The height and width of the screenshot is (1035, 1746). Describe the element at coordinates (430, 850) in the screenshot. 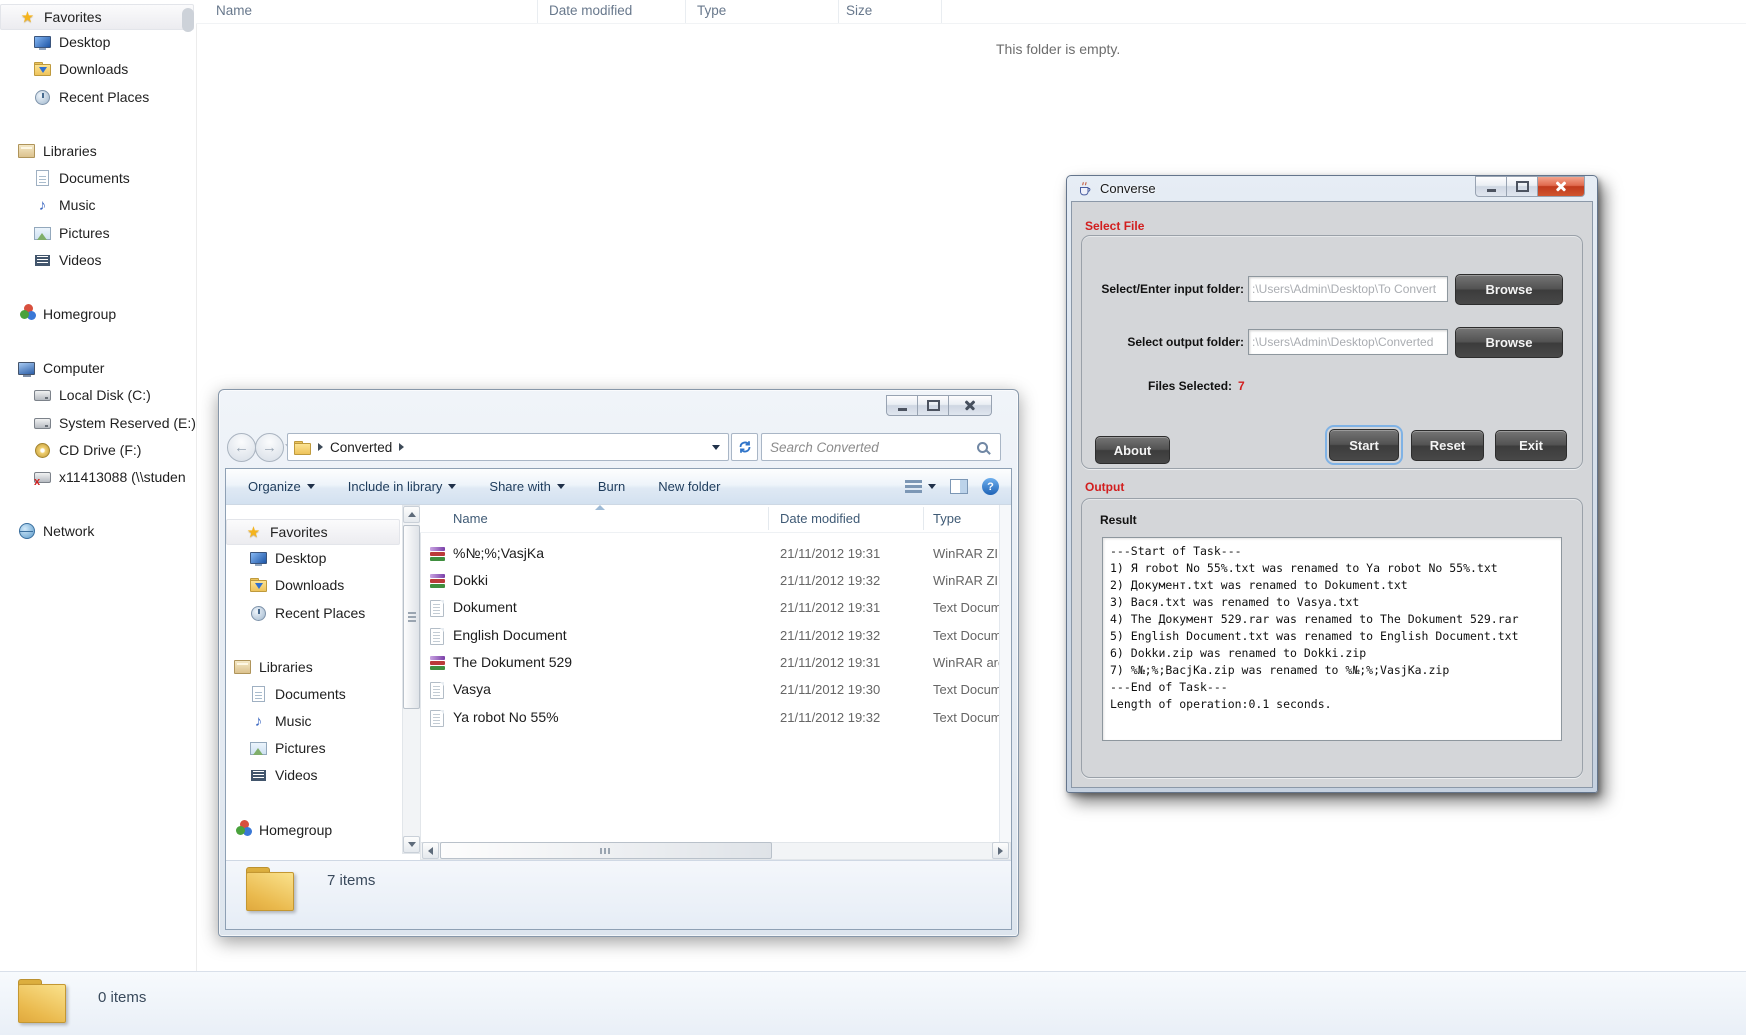

I see `scroll-left-button` at that location.